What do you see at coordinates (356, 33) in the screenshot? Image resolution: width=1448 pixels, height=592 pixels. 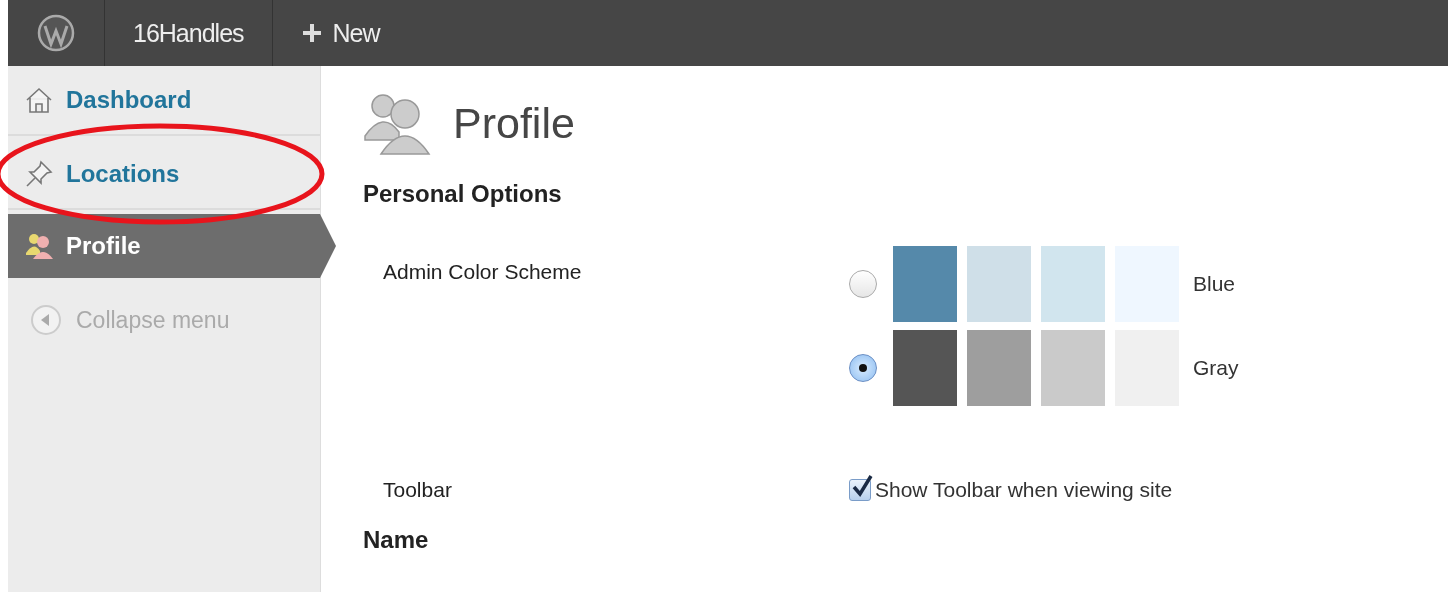 I see `new-link: New` at bounding box center [356, 33].